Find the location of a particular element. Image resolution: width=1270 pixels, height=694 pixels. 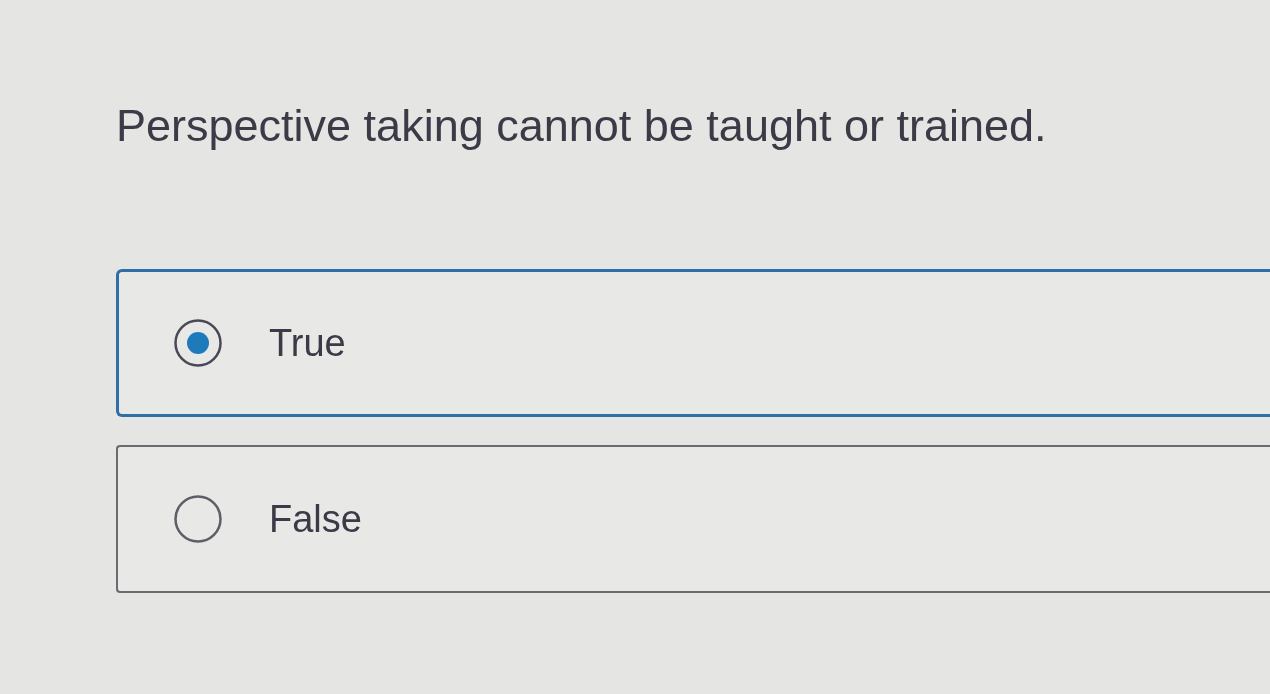

option-label: False is located at coordinates (315, 519).